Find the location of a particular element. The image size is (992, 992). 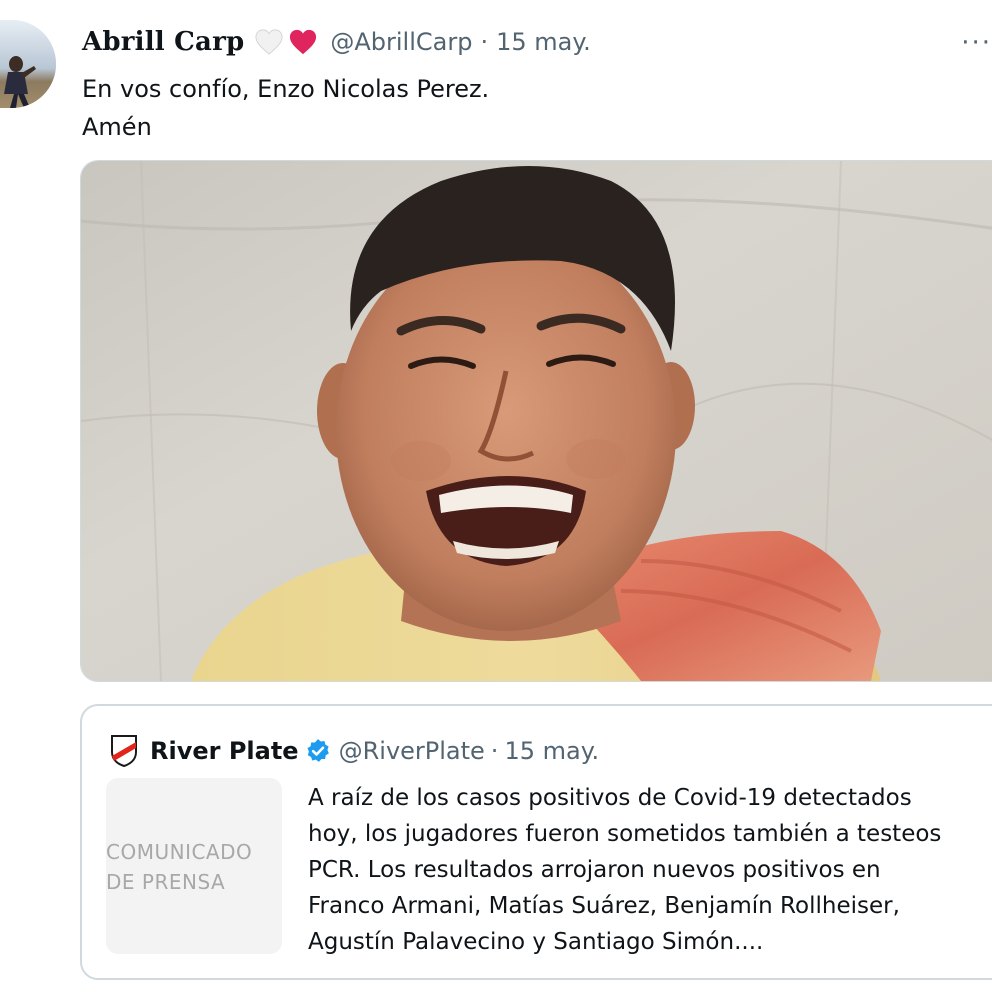

river-plate-logo-icon is located at coordinates (124, 751).